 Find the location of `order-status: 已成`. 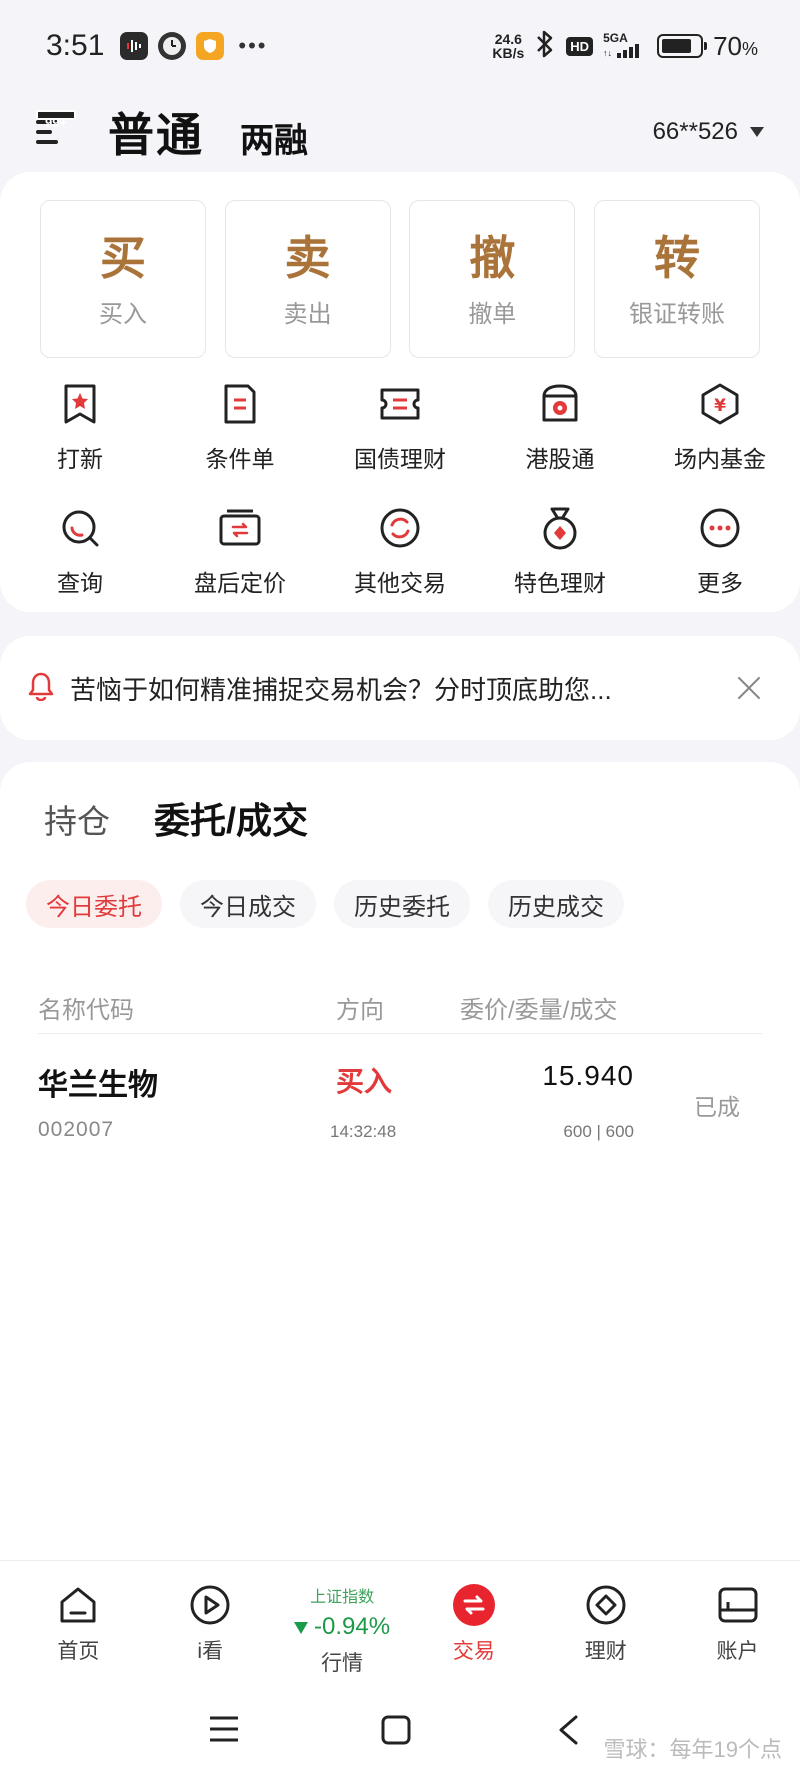

order-status: 已成 is located at coordinates (717, 1107).